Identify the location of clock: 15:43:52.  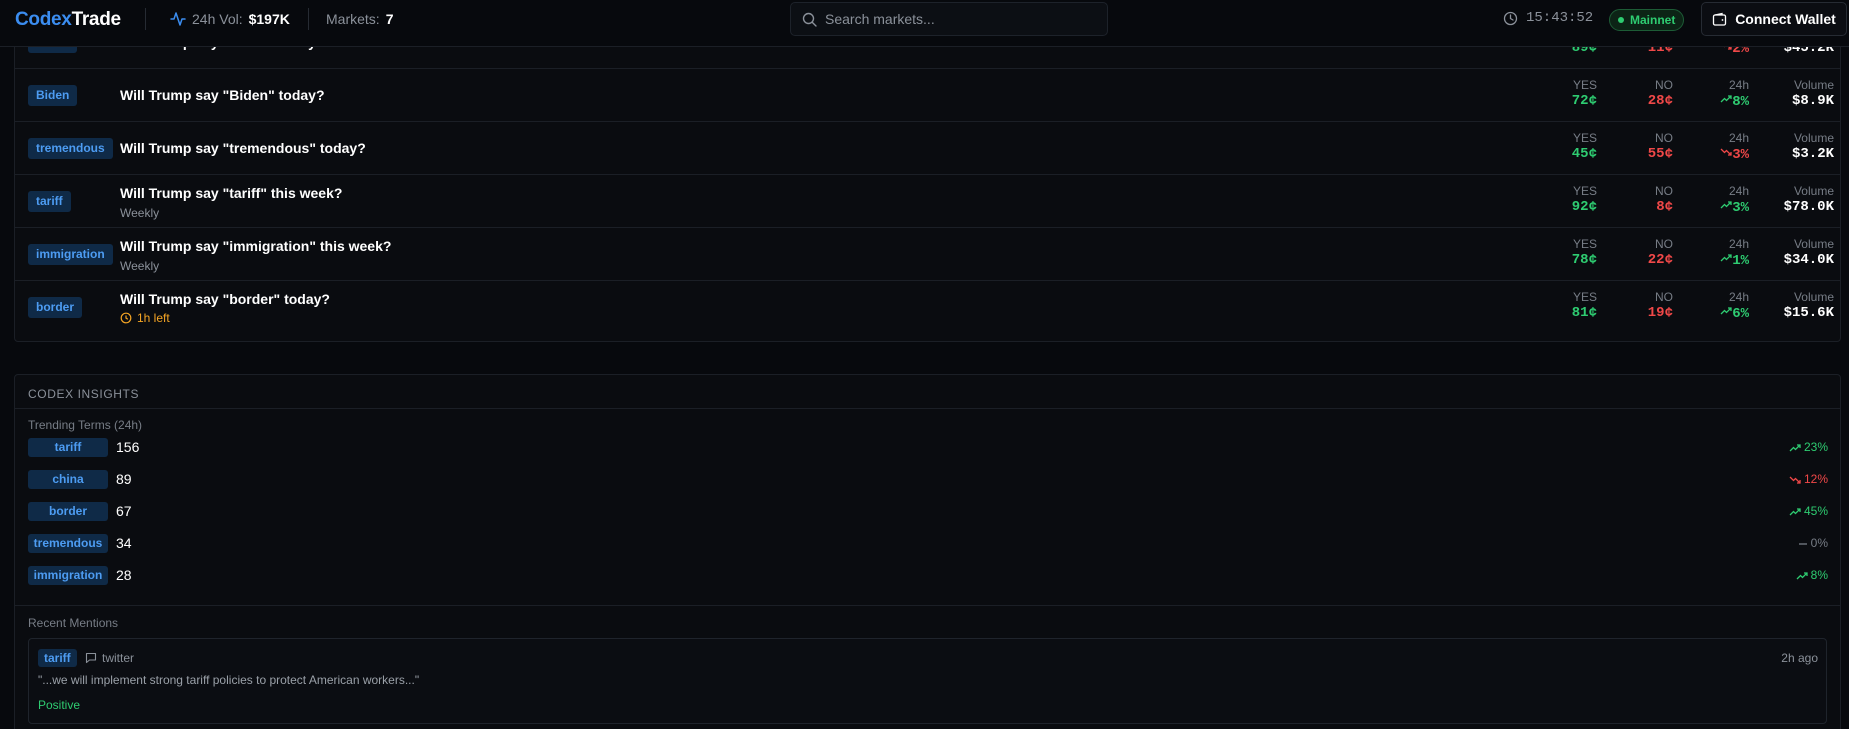
(1548, 18).